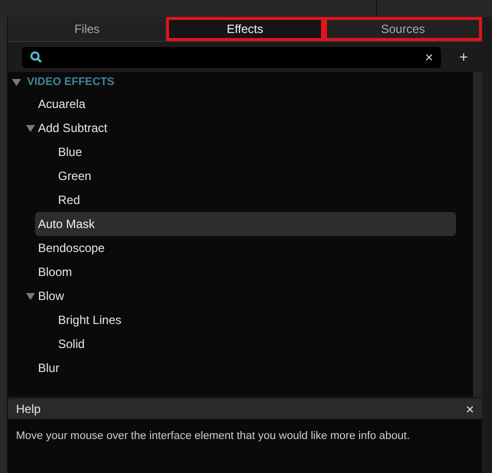 The image size is (492, 473). Describe the element at coordinates (257, 152) in the screenshot. I see `tree-item: Blue` at that location.